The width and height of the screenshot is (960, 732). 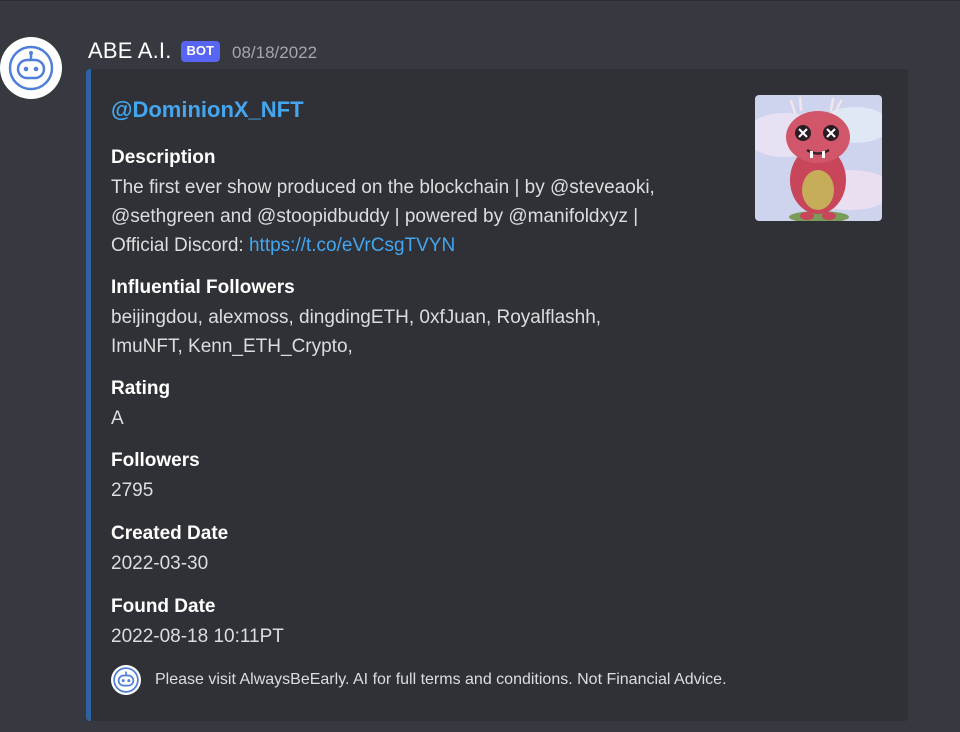 What do you see at coordinates (155, 476) in the screenshot?
I see `field-followers: Followers 2795` at bounding box center [155, 476].